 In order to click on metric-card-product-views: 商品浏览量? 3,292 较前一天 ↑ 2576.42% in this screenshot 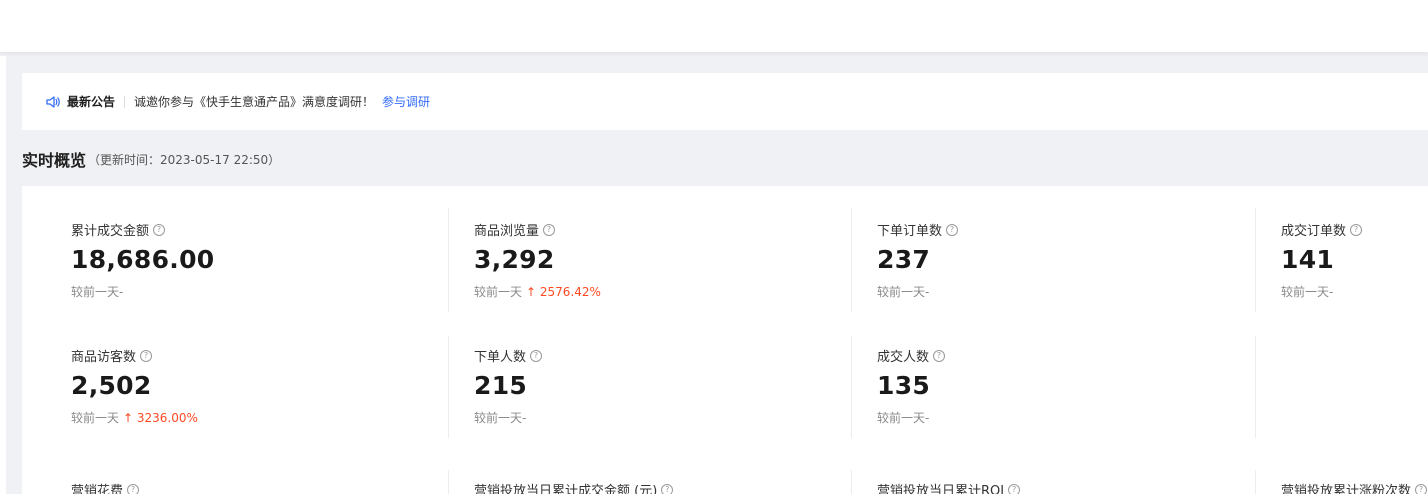, I will do `click(624, 260)`.